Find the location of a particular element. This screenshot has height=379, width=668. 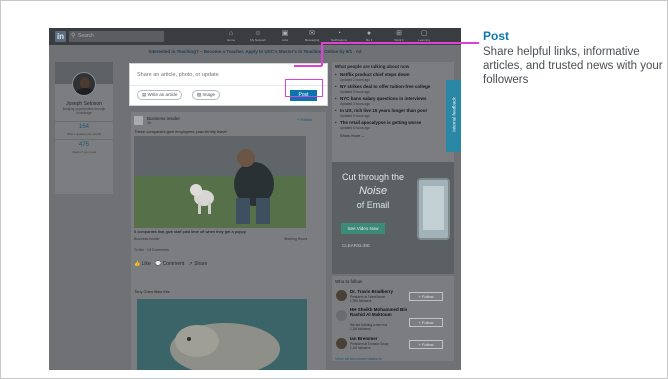

briefcase-icon: ▣ is located at coordinates (285, 33).